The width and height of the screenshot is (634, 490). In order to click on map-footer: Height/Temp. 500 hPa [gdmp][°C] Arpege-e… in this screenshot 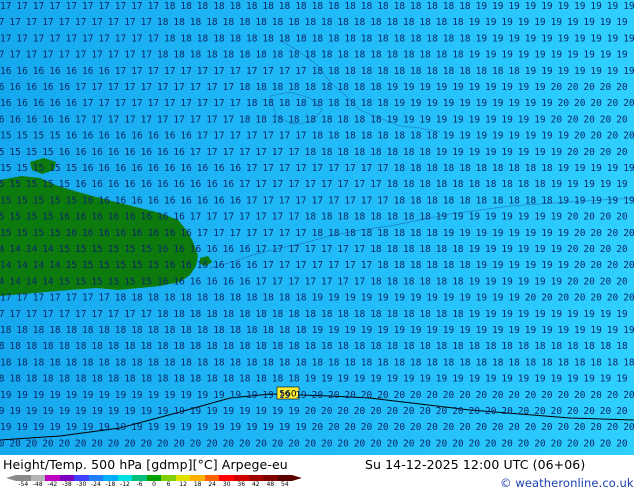, I will do `click(317, 472)`.